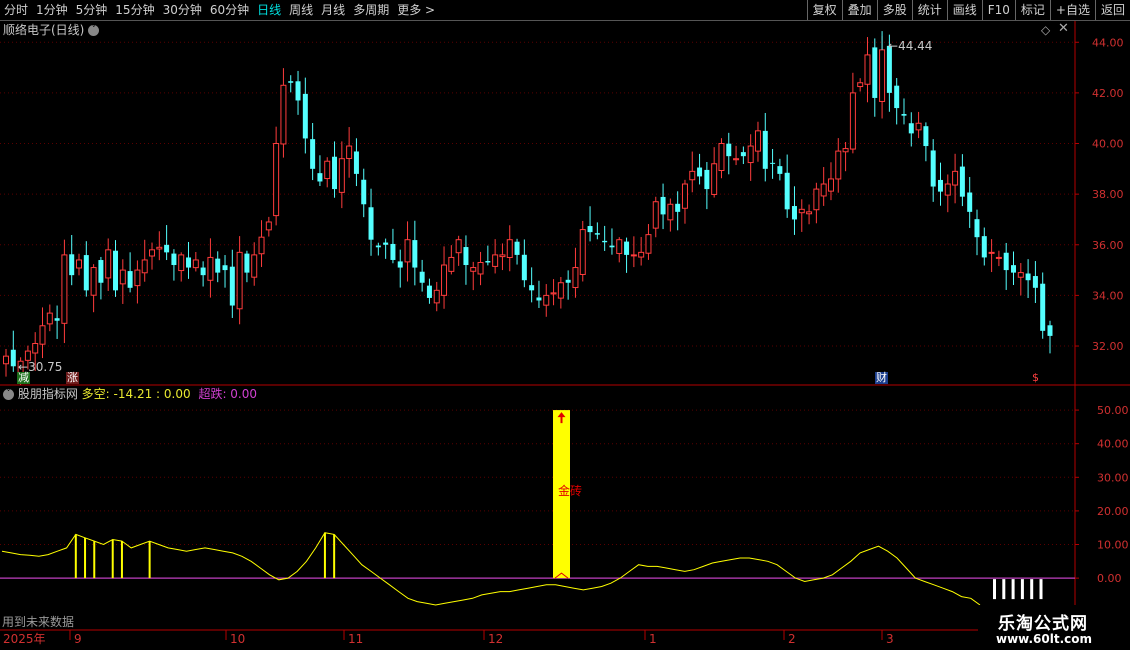 The width and height of the screenshot is (1130, 650). Describe the element at coordinates (269, 10) in the screenshot. I see `period-tab-6: 日线` at that location.